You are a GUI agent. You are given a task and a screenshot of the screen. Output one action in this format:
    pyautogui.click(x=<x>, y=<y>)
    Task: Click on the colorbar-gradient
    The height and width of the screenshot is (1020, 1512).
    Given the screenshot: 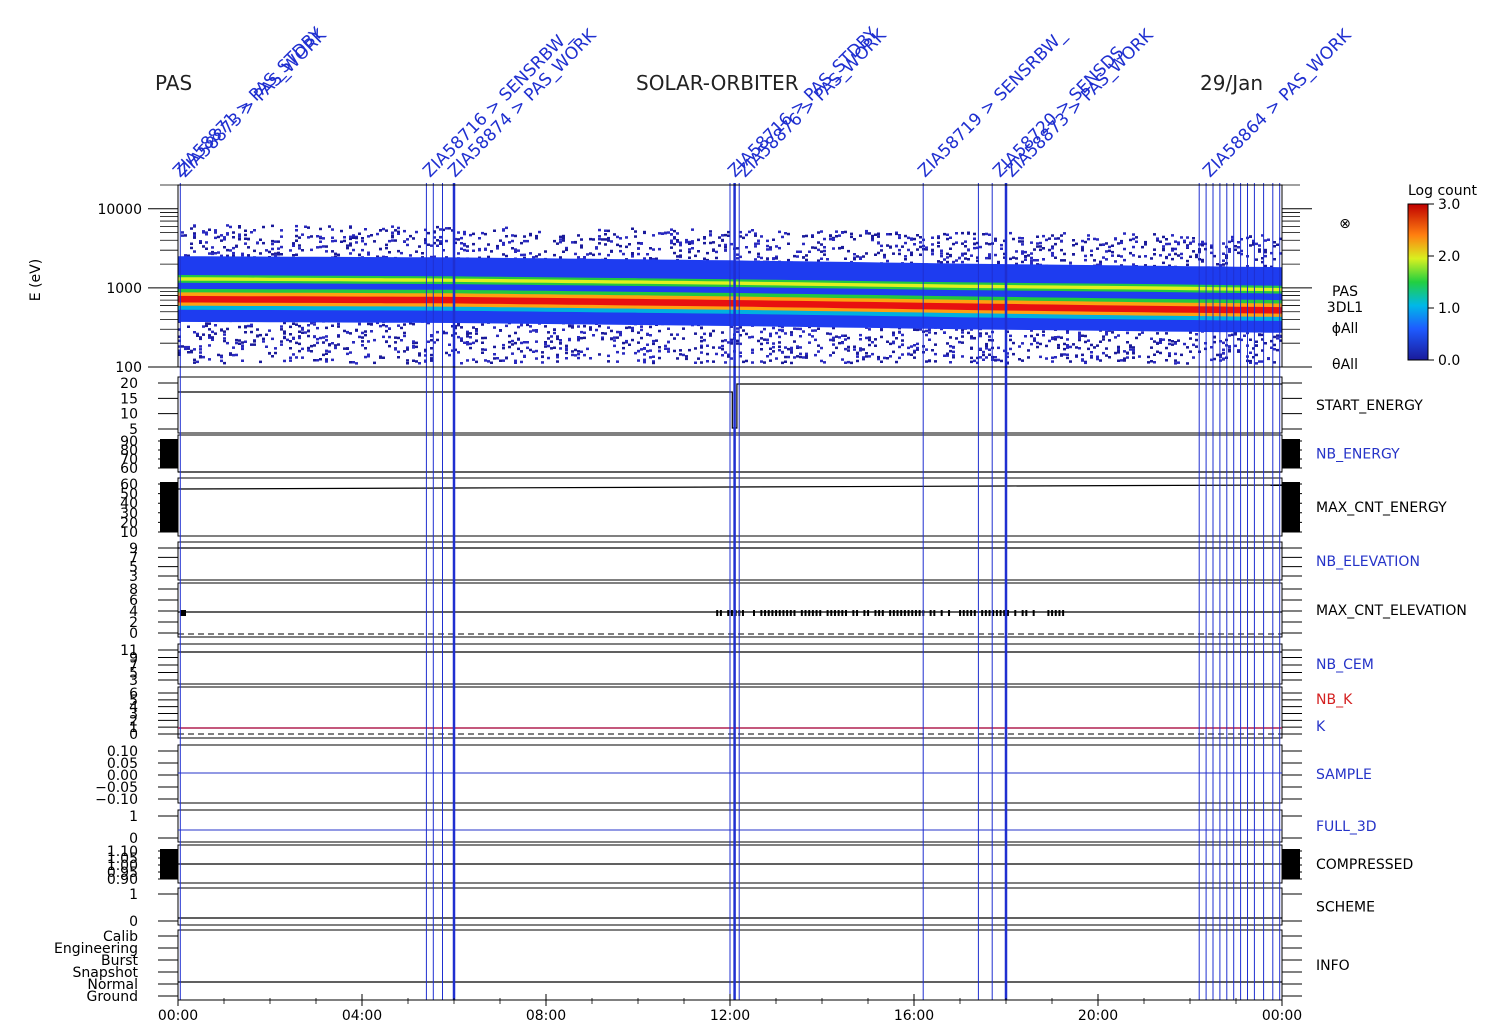 What is the action you would take?
    pyautogui.click(x=1418, y=282)
    